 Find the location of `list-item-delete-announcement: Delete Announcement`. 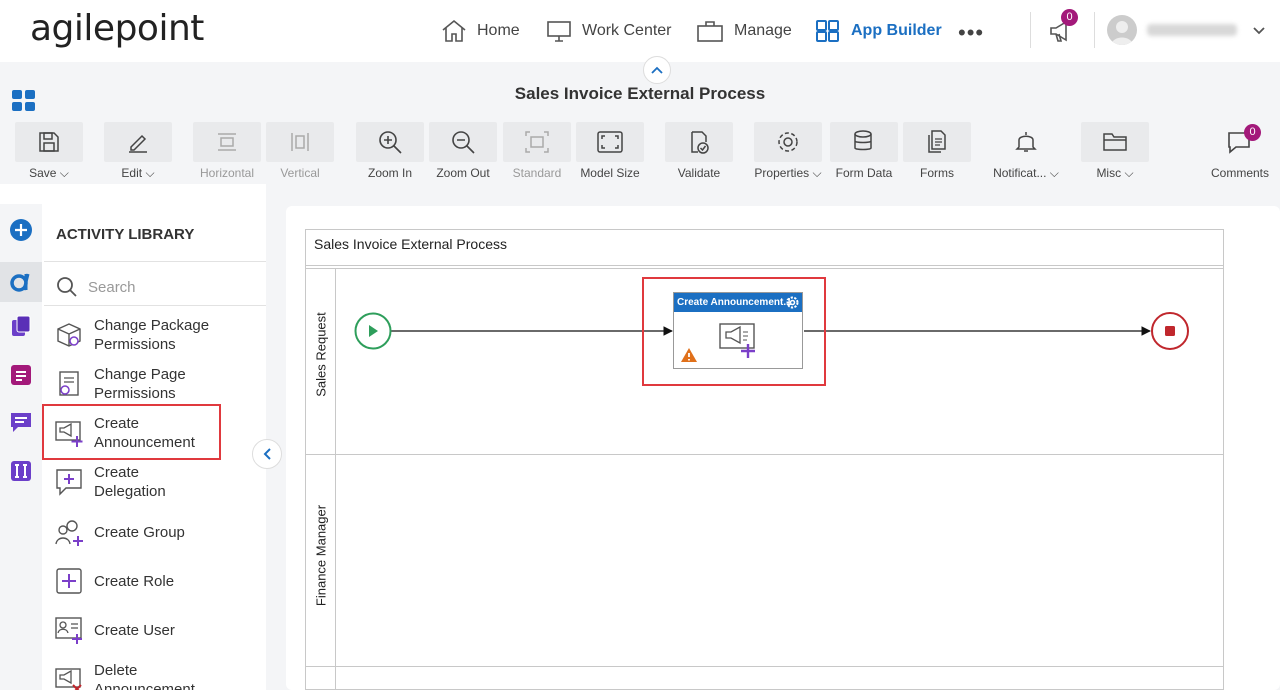

list-item-delete-announcement: Delete Announcement is located at coordinates (154, 675).